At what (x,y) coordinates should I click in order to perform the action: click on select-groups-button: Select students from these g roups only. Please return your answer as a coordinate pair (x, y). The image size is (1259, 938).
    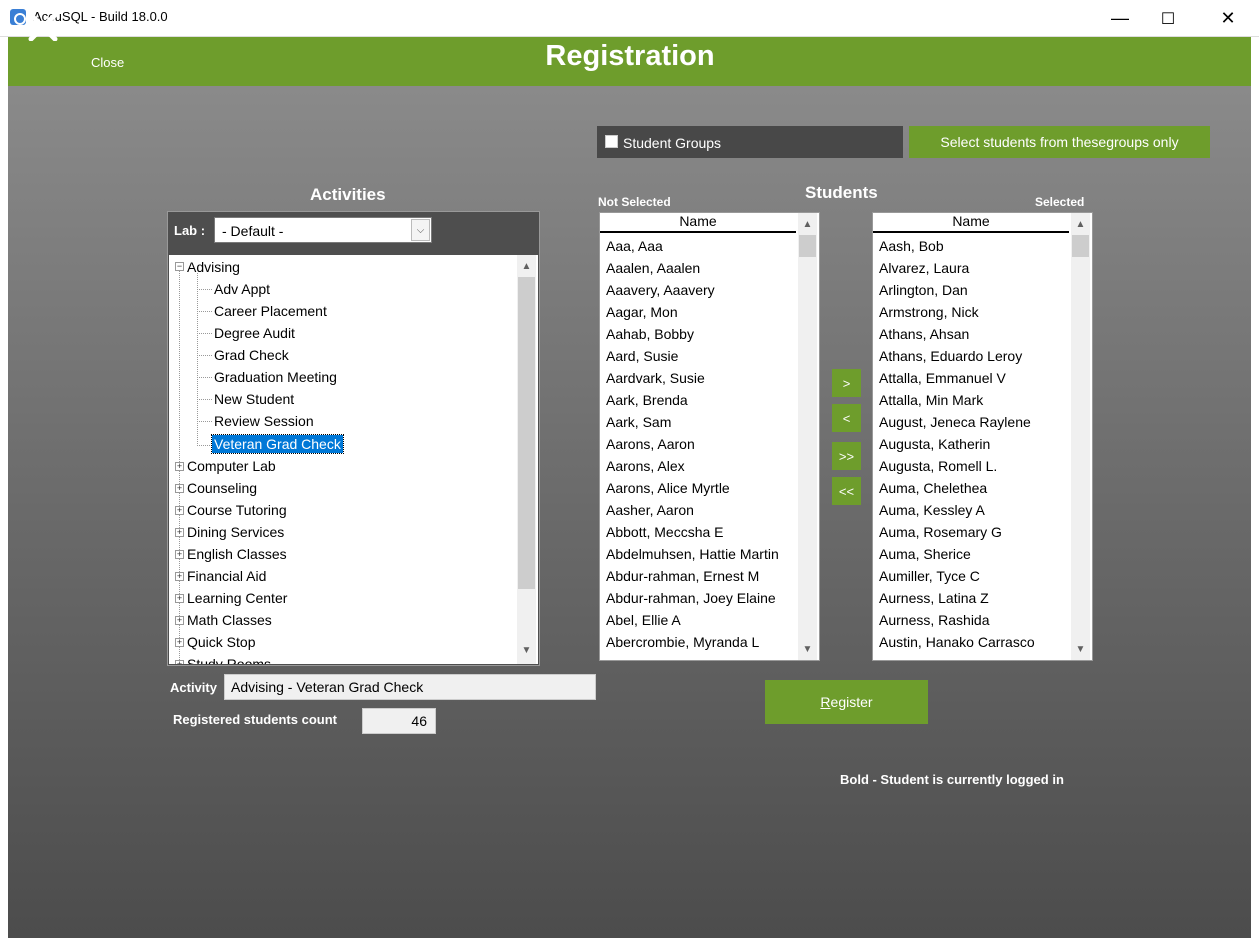
    Looking at the image, I should click on (1059, 142).